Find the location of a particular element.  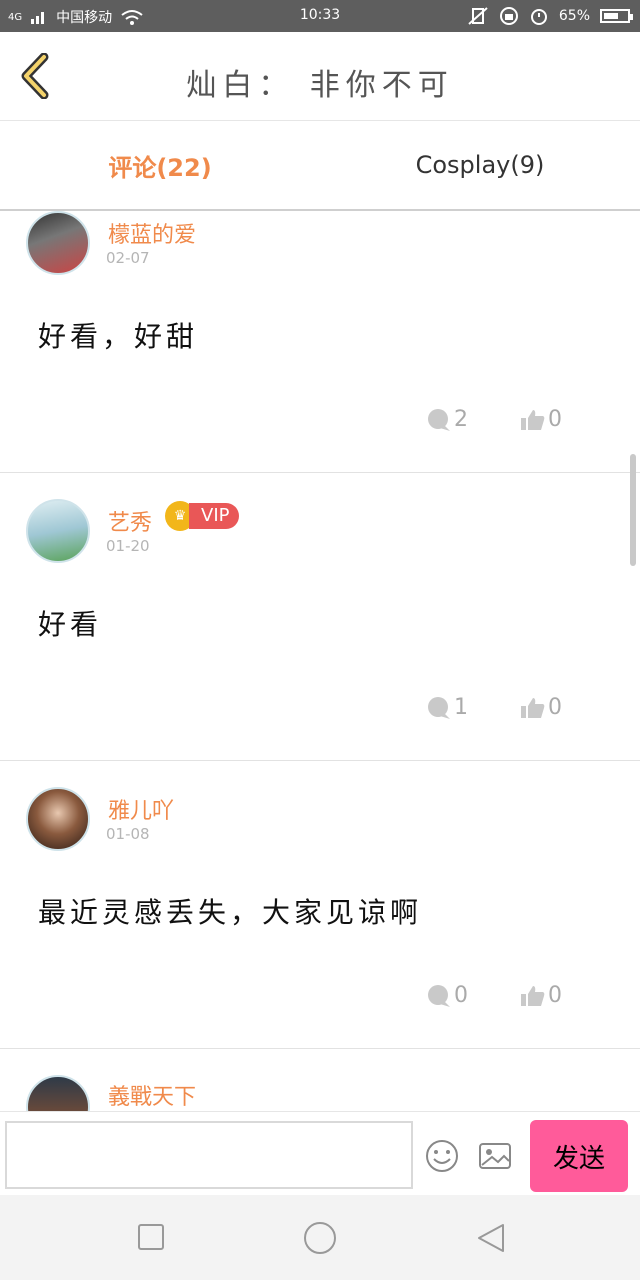

comment-text: 最近灵感丢失，大家见谅啊 is located at coordinates (230, 912).